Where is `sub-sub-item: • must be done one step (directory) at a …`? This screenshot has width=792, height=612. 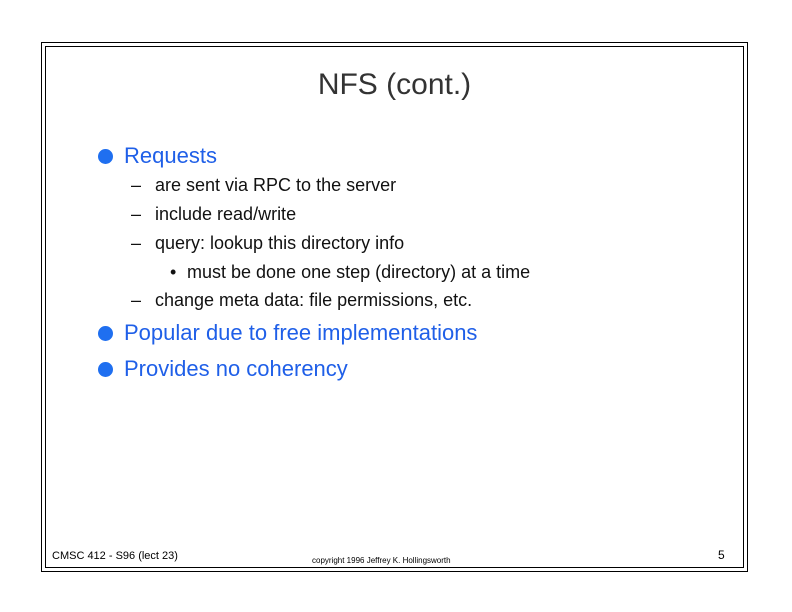 sub-sub-item: • must be done one step (directory) at a … is located at coordinates (350, 272).